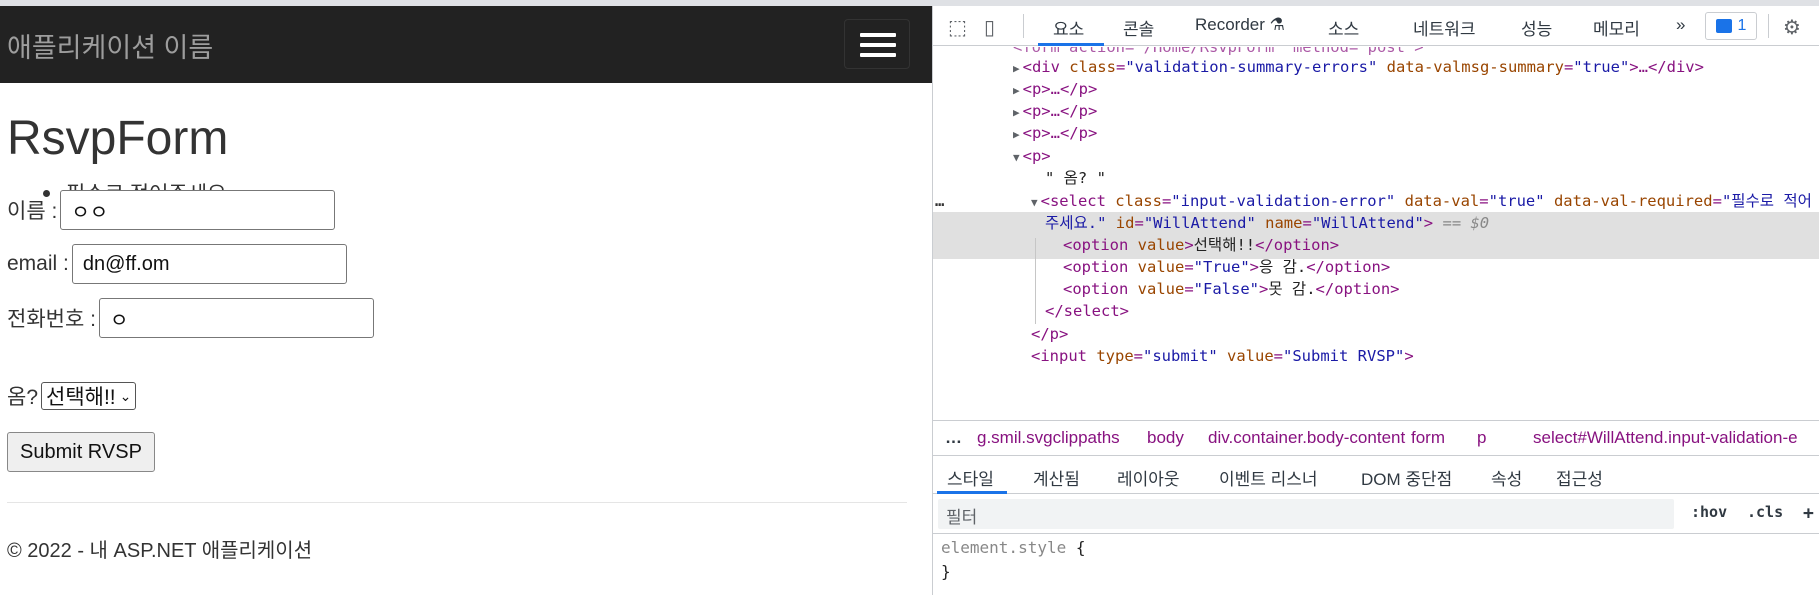 This screenshot has width=1819, height=595. Describe the element at coordinates (1075, 178) in the screenshot. I see `dom-text-node: " 옴? "` at that location.